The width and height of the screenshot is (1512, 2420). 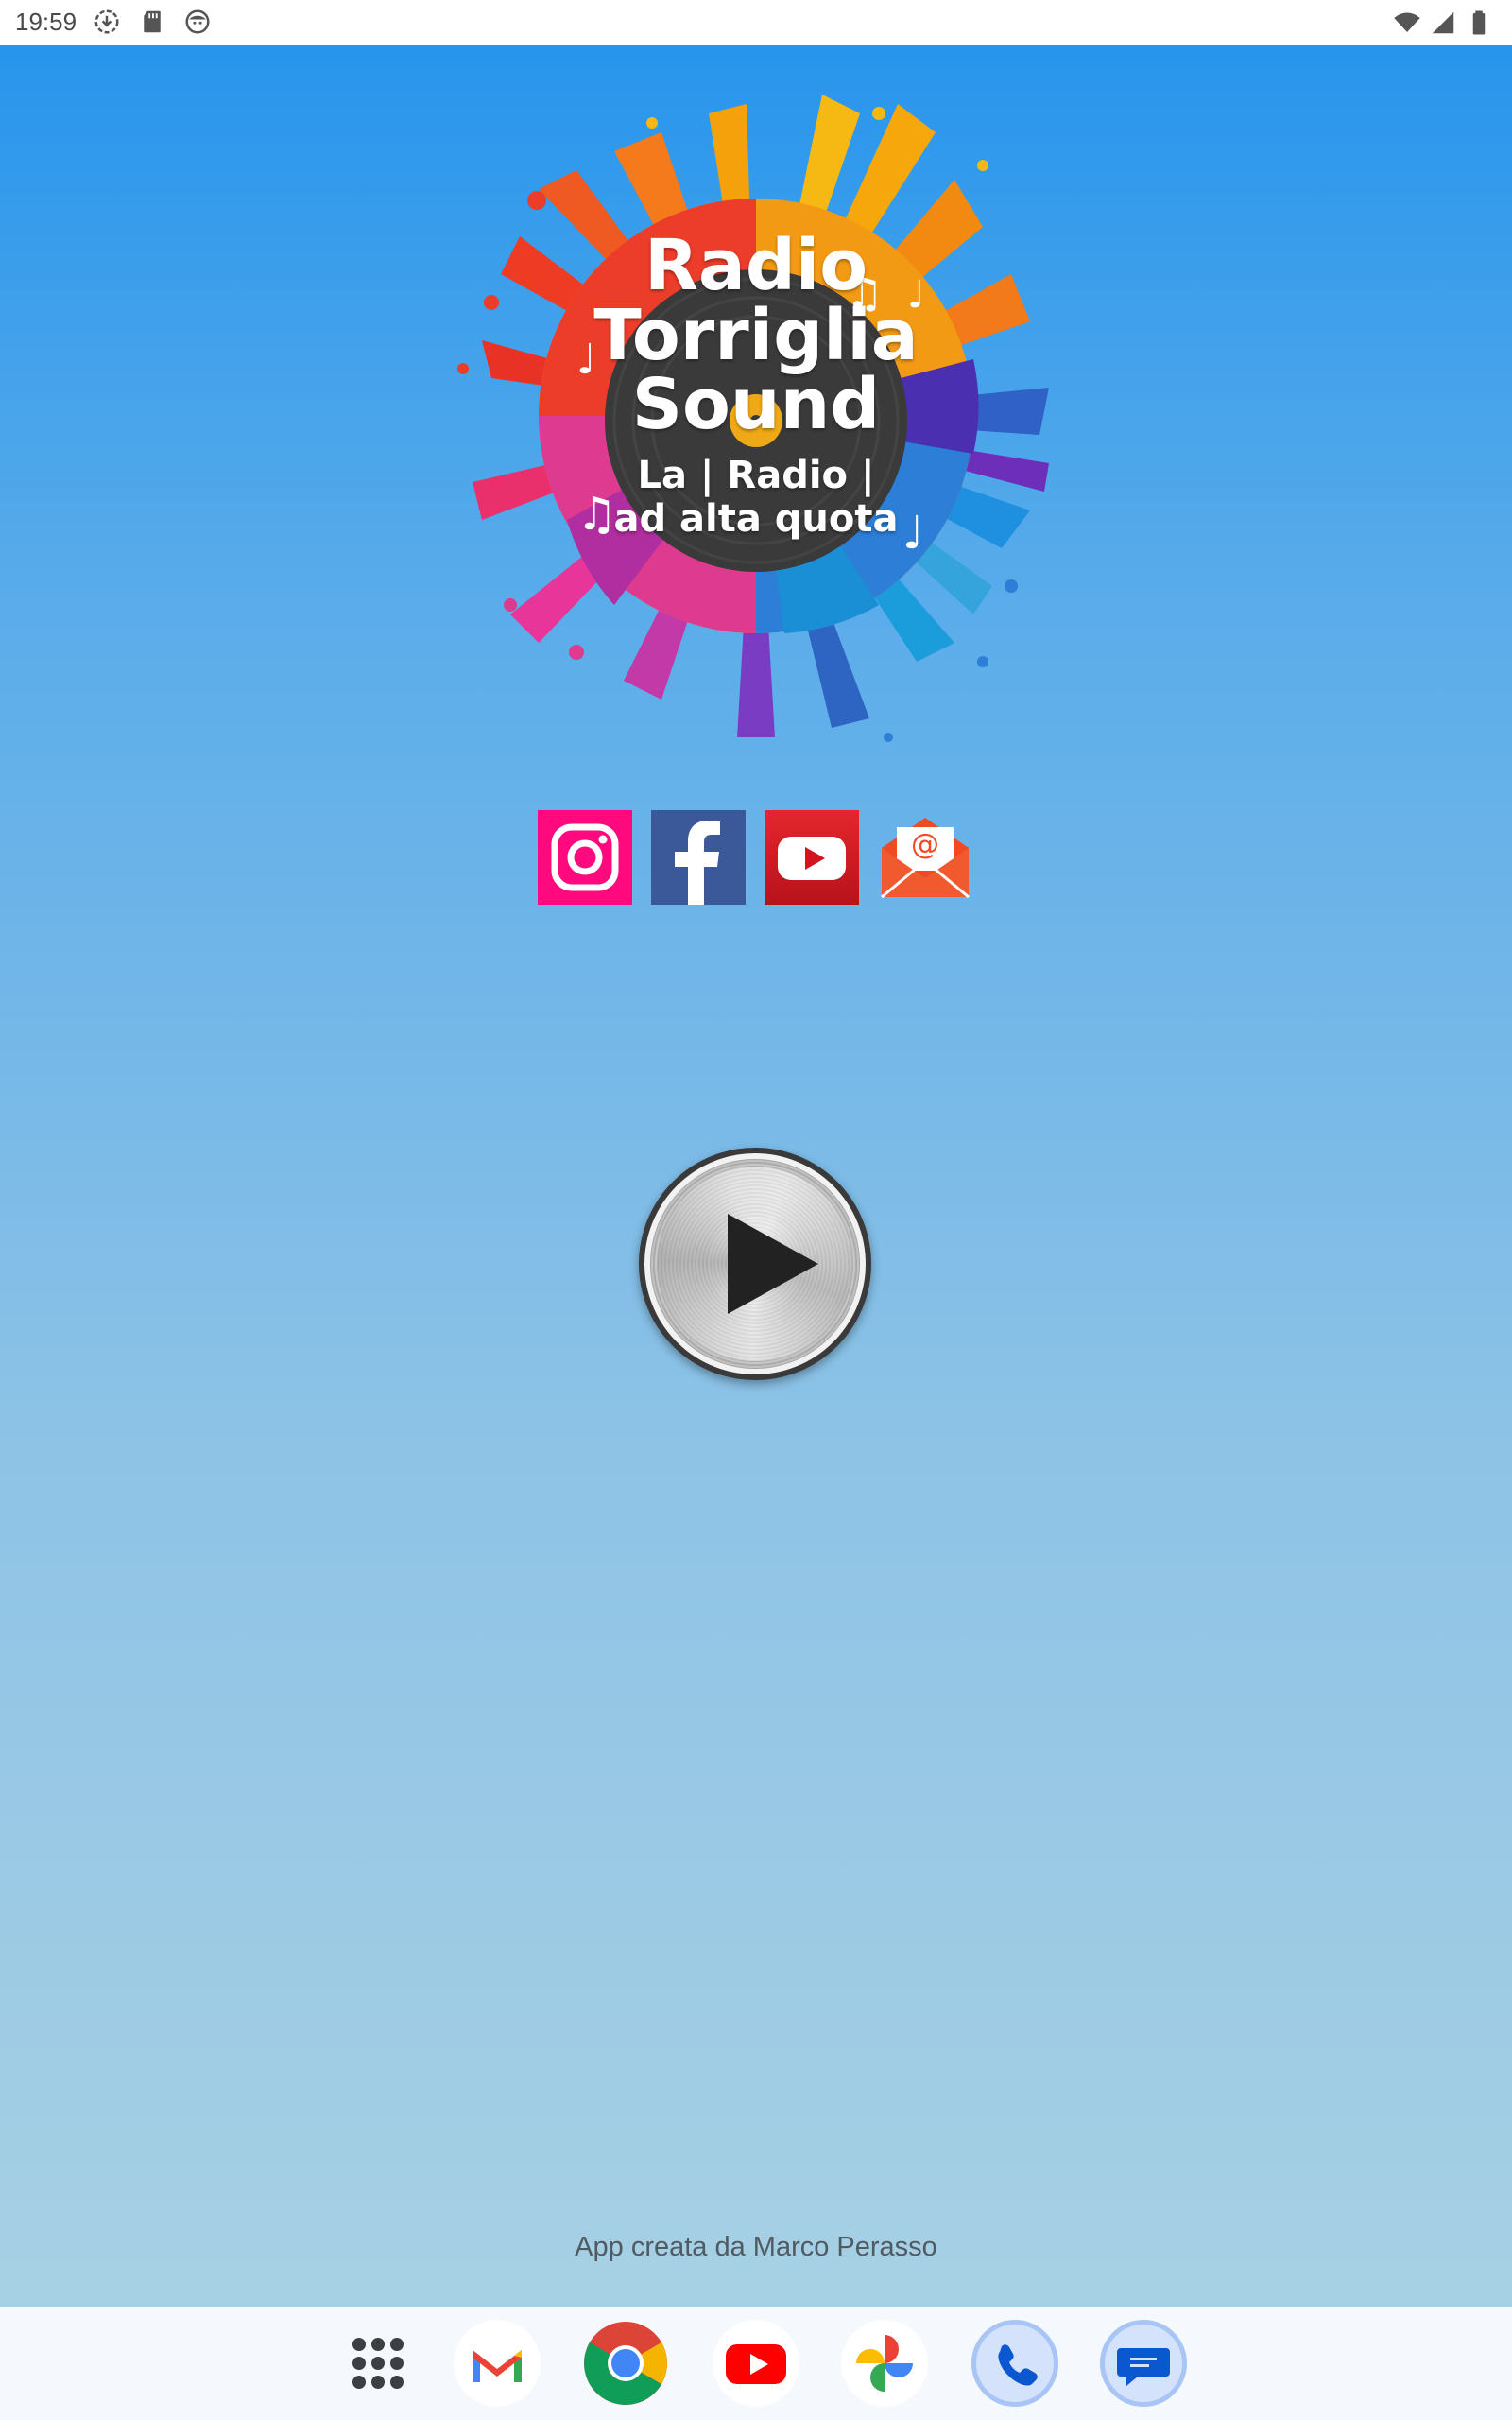 I want to click on status-icons-left, so click(x=152, y=22).